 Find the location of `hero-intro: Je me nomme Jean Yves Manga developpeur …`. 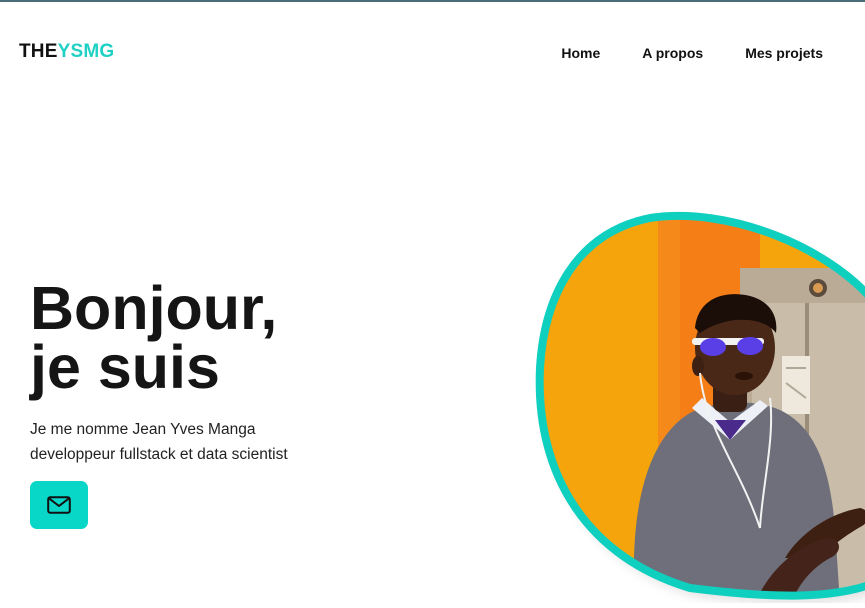

hero-intro: Je me nomme Jean Yves Manga developpeur … is located at coordinates (159, 442).